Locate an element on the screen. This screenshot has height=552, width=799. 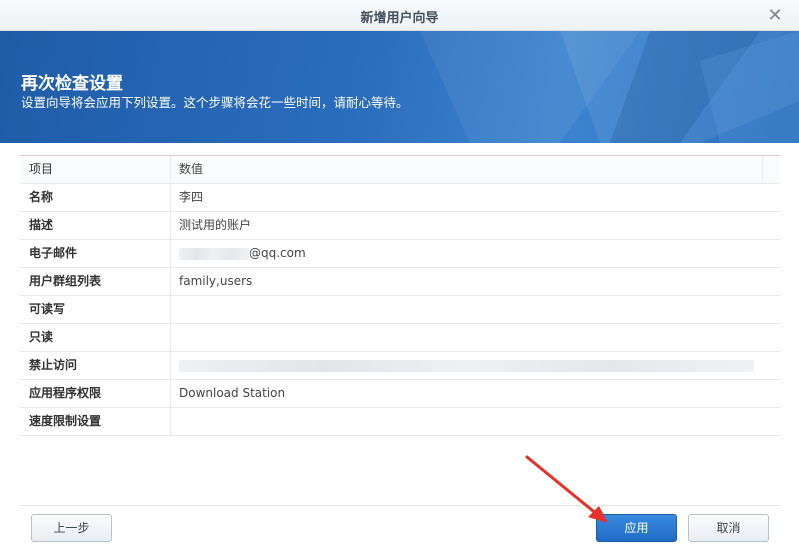
column-header-value: 数值 is located at coordinates (467, 169).